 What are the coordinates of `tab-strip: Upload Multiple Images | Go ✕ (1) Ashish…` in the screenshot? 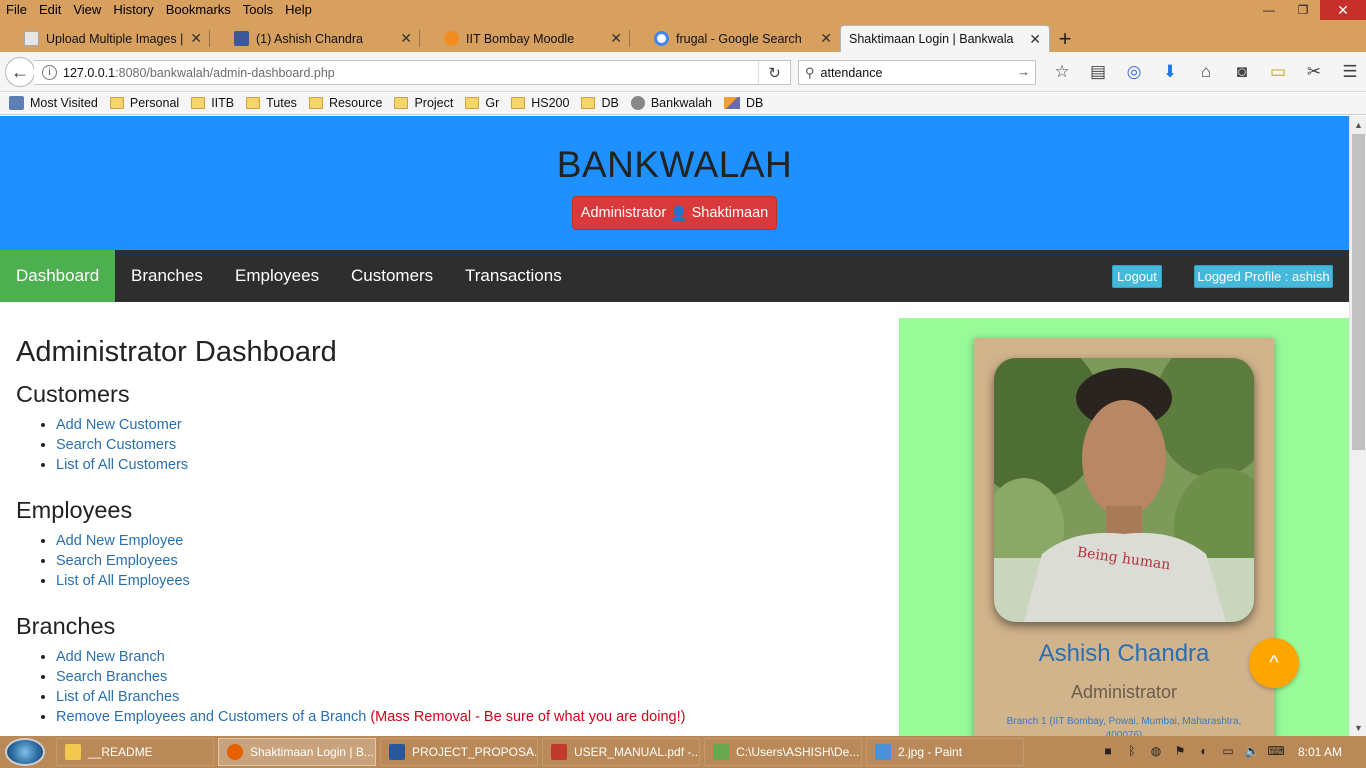 It's located at (540, 38).